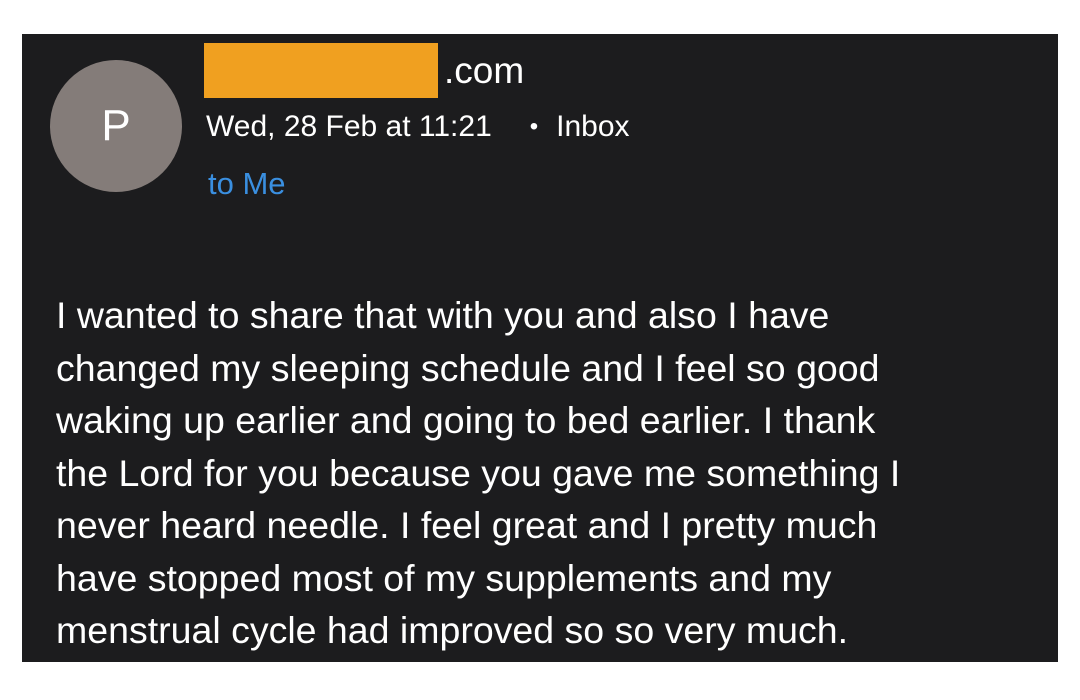 This screenshot has height=700, width=1080. I want to click on avatar-initial: P, so click(116, 125).